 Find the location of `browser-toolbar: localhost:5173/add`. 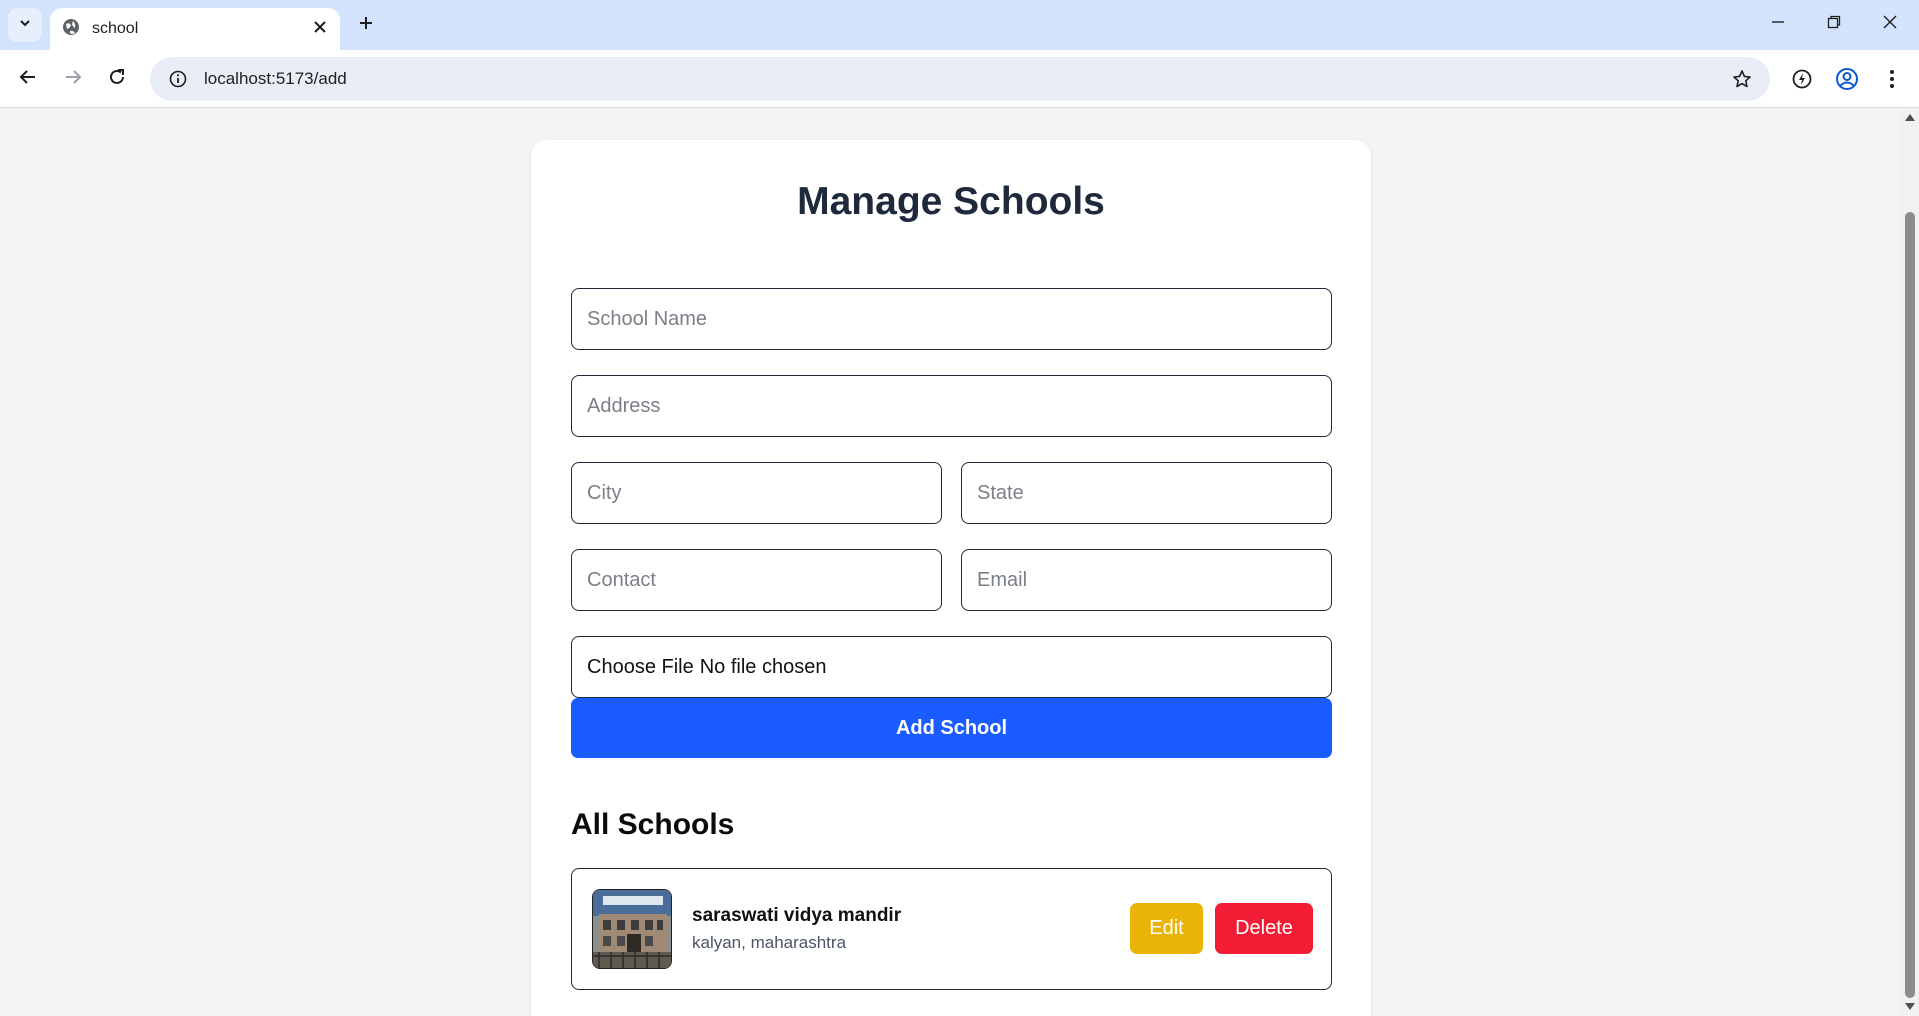

browser-toolbar: localhost:5173/add is located at coordinates (959, 79).